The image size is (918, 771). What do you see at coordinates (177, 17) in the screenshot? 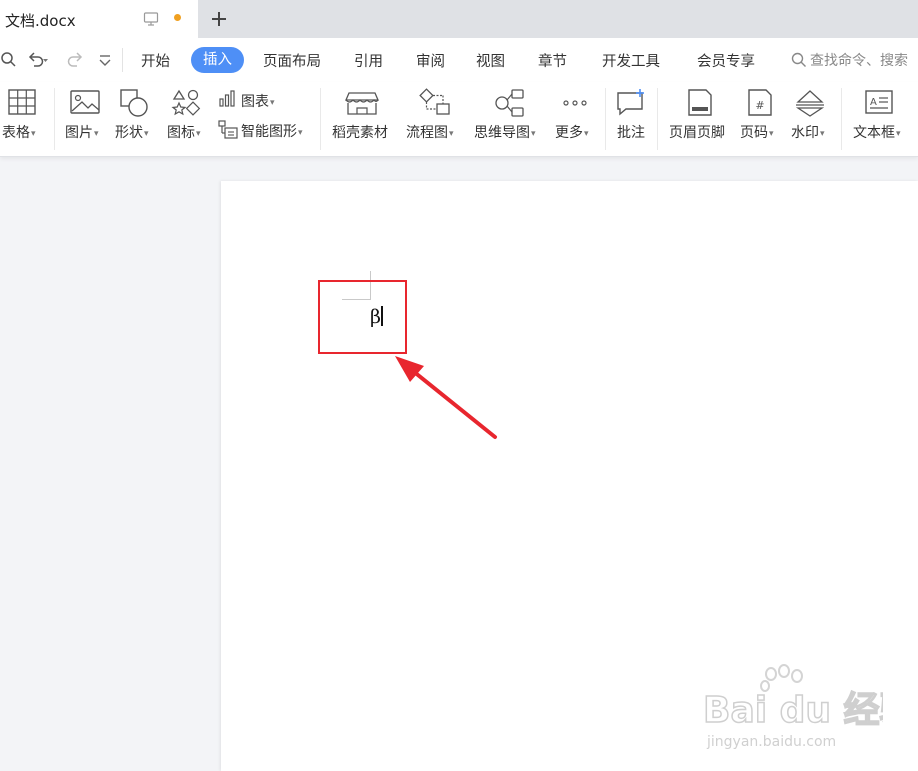
I see `unsaved-dot-icon` at bounding box center [177, 17].